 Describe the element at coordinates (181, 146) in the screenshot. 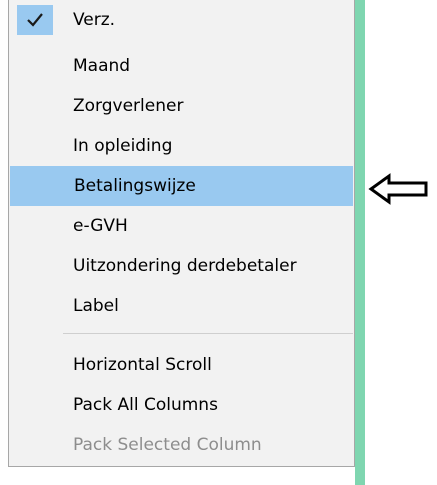

I see `menu-item-in-opleiding: In opleiding` at that location.